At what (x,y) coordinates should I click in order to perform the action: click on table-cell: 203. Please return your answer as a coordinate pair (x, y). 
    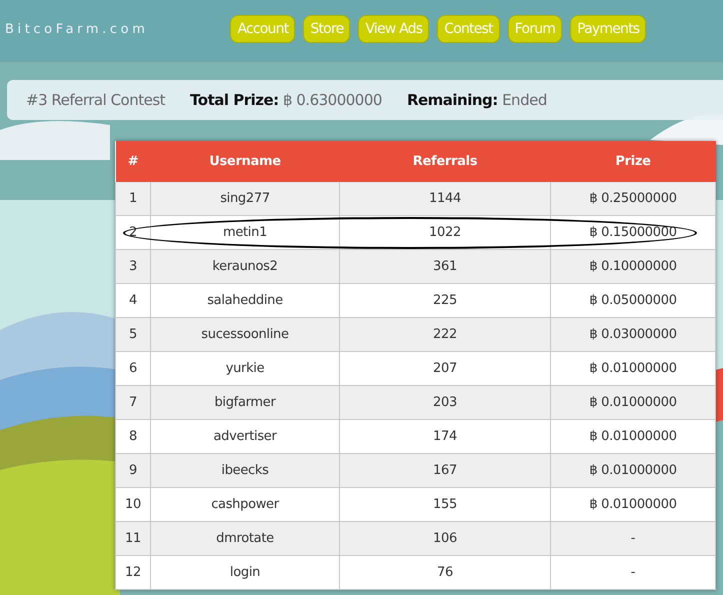
    Looking at the image, I should click on (445, 403).